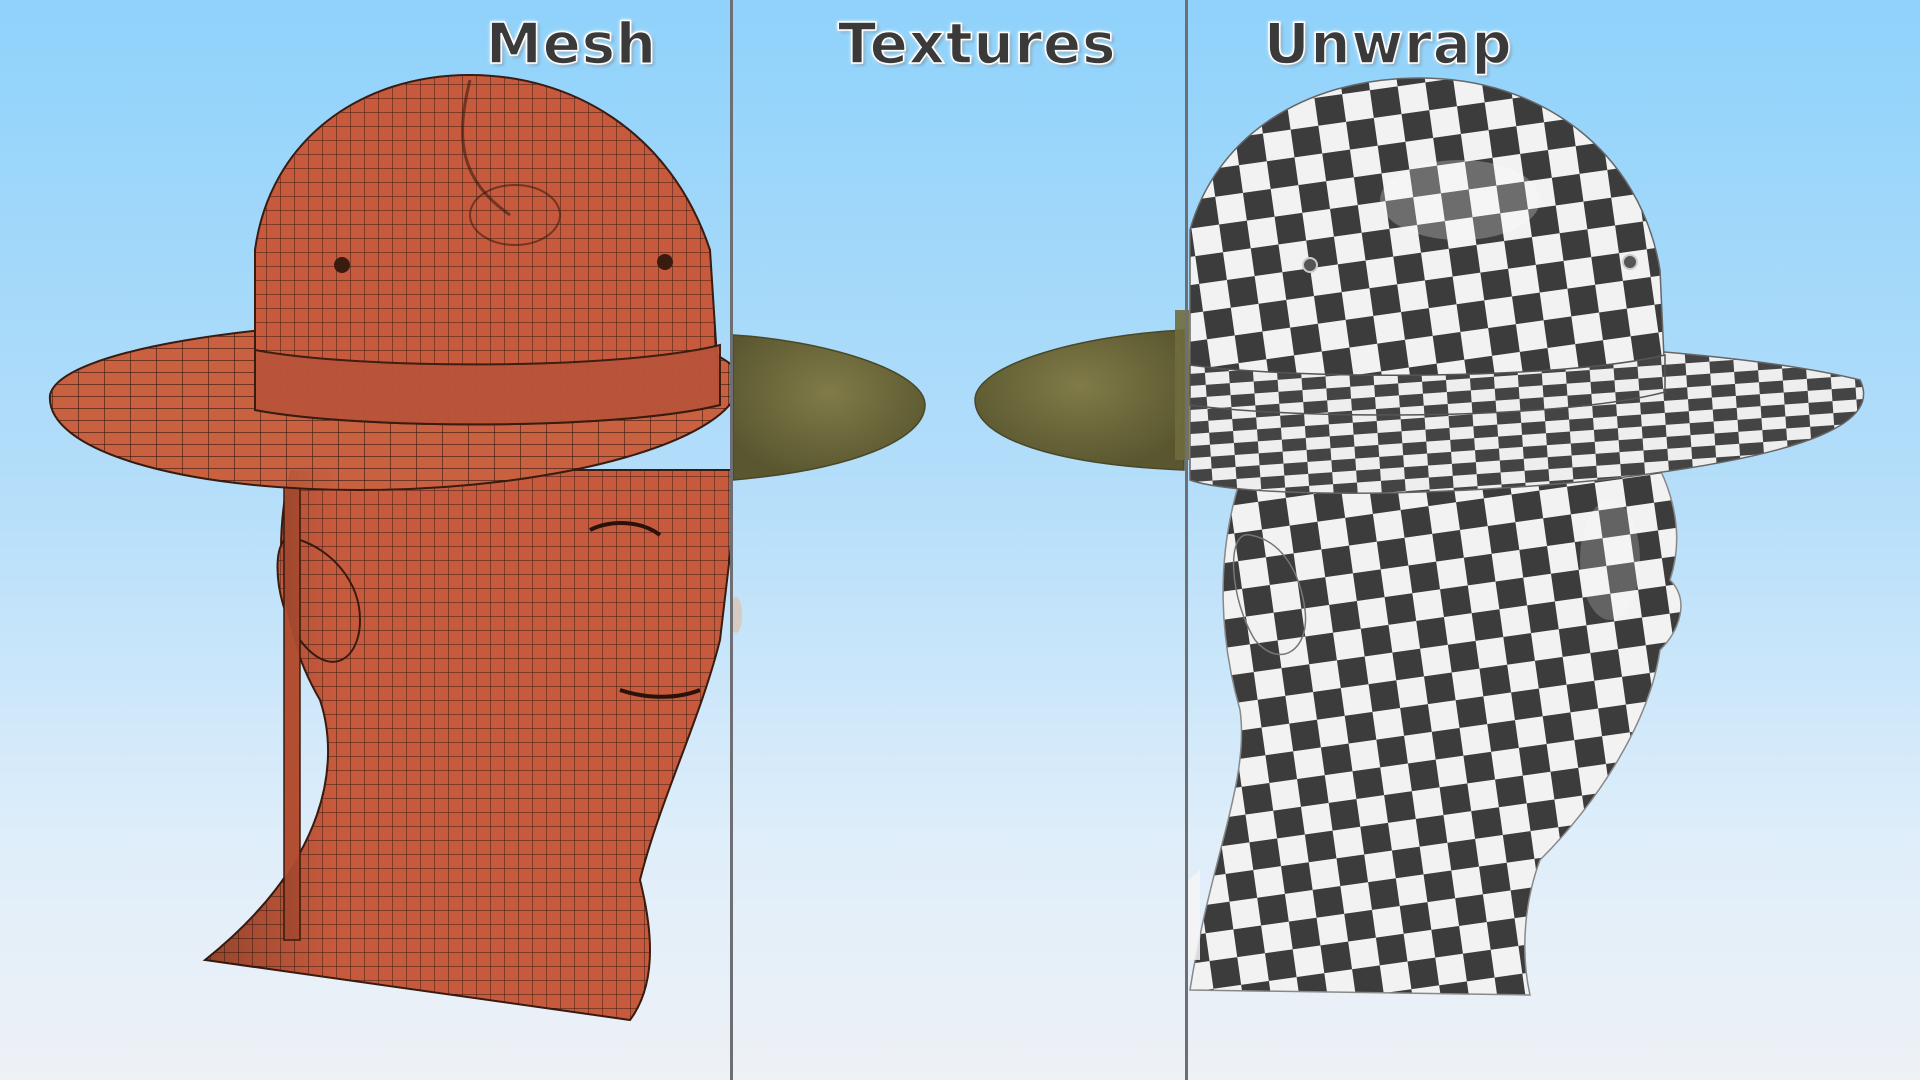  What do you see at coordinates (571, 44) in the screenshot?
I see `panel-label-mesh: Mesh` at bounding box center [571, 44].